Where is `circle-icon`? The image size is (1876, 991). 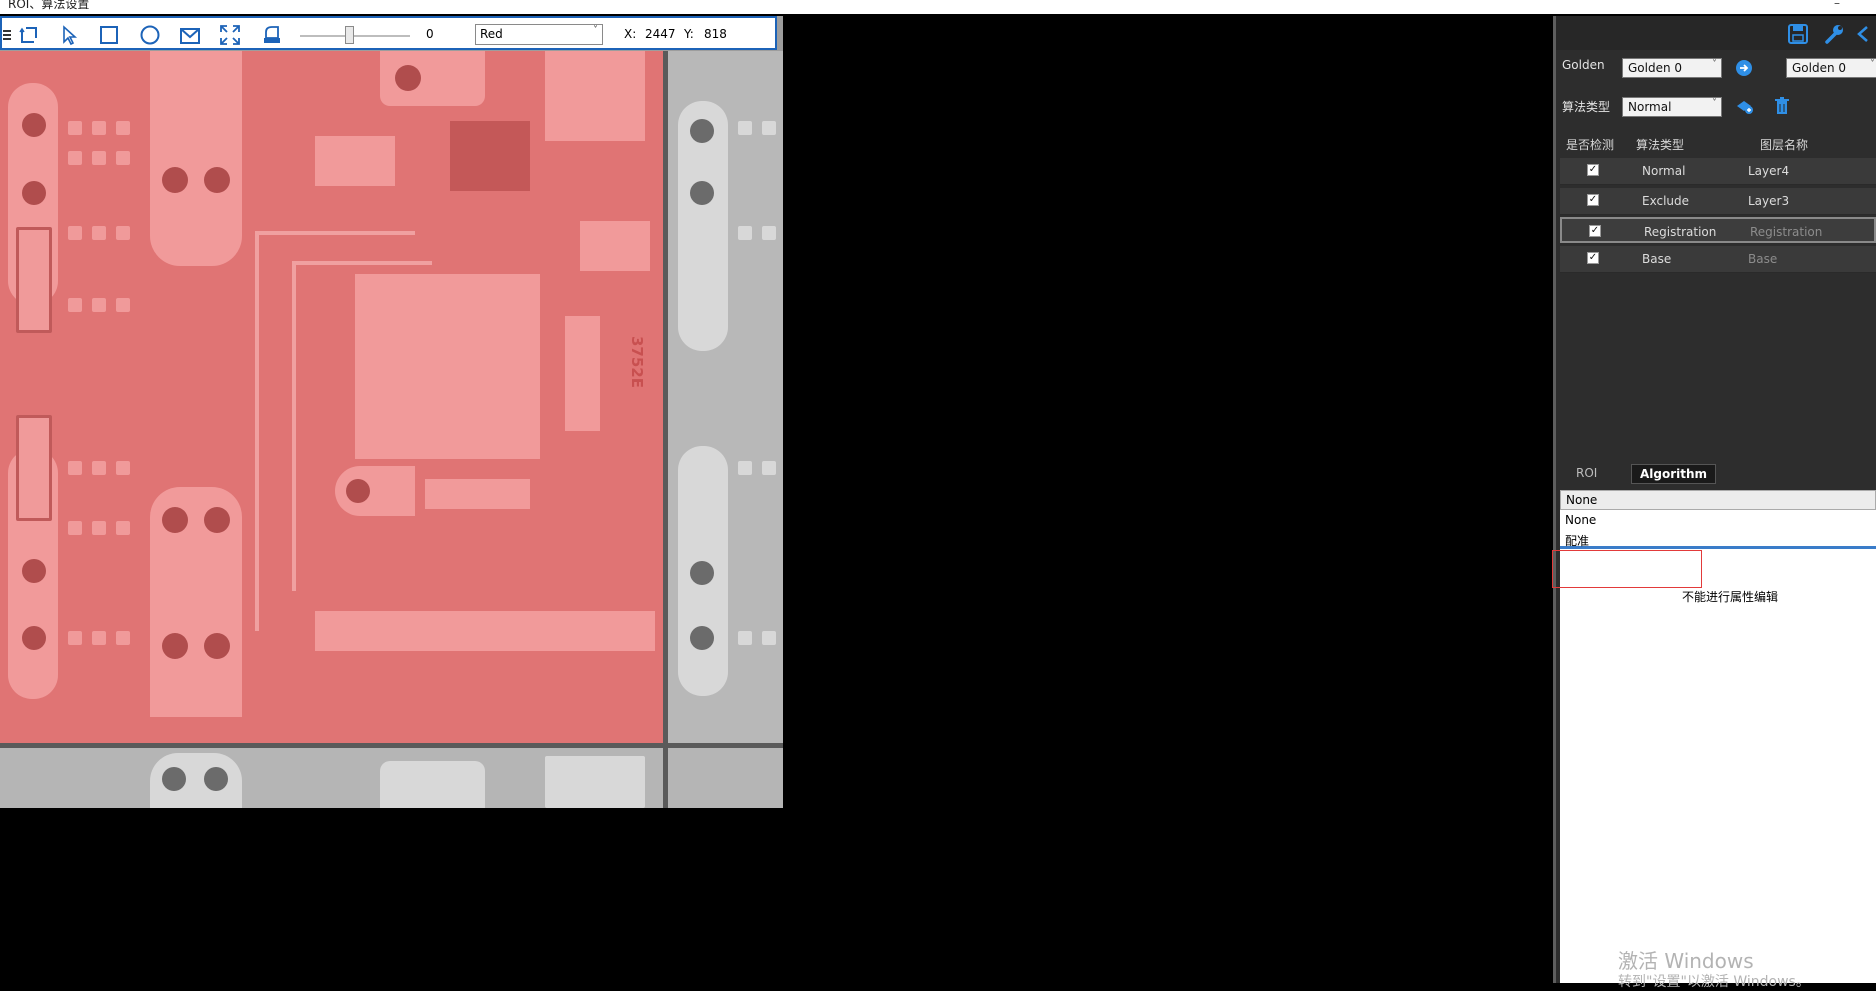
circle-icon is located at coordinates (150, 35).